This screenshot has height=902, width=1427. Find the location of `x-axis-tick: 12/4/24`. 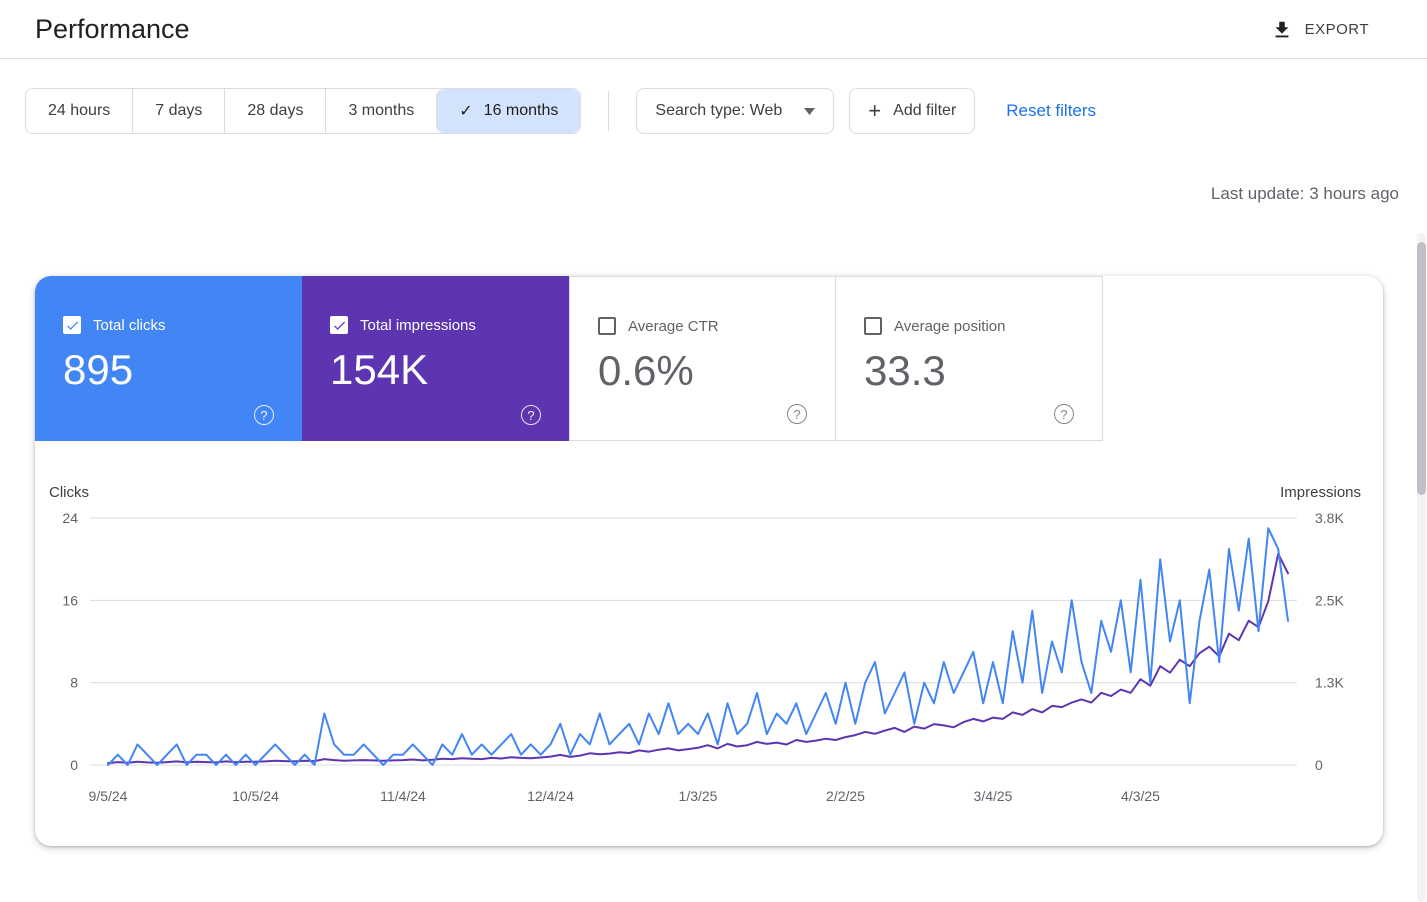

x-axis-tick: 12/4/24 is located at coordinates (550, 796).